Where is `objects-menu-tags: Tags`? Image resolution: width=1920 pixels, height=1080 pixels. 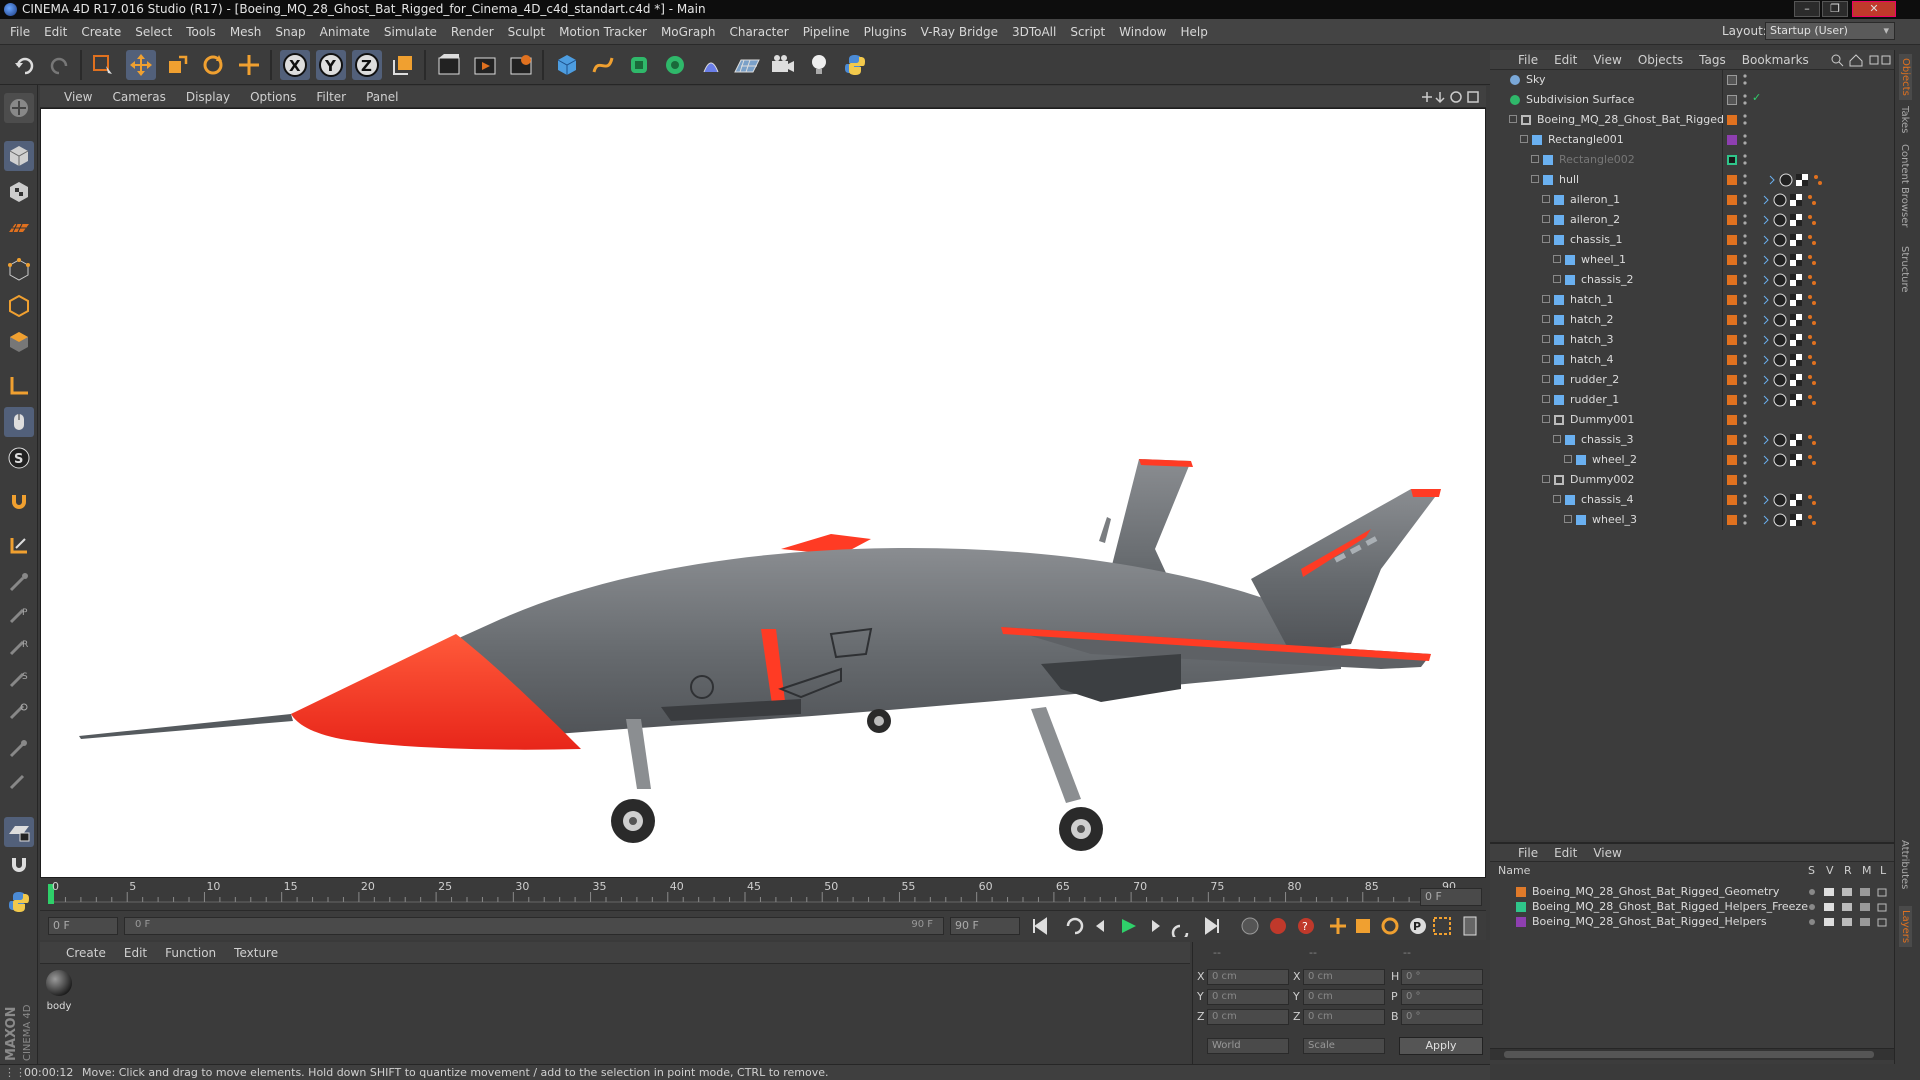
objects-menu-tags: Tags is located at coordinates (1712, 60).